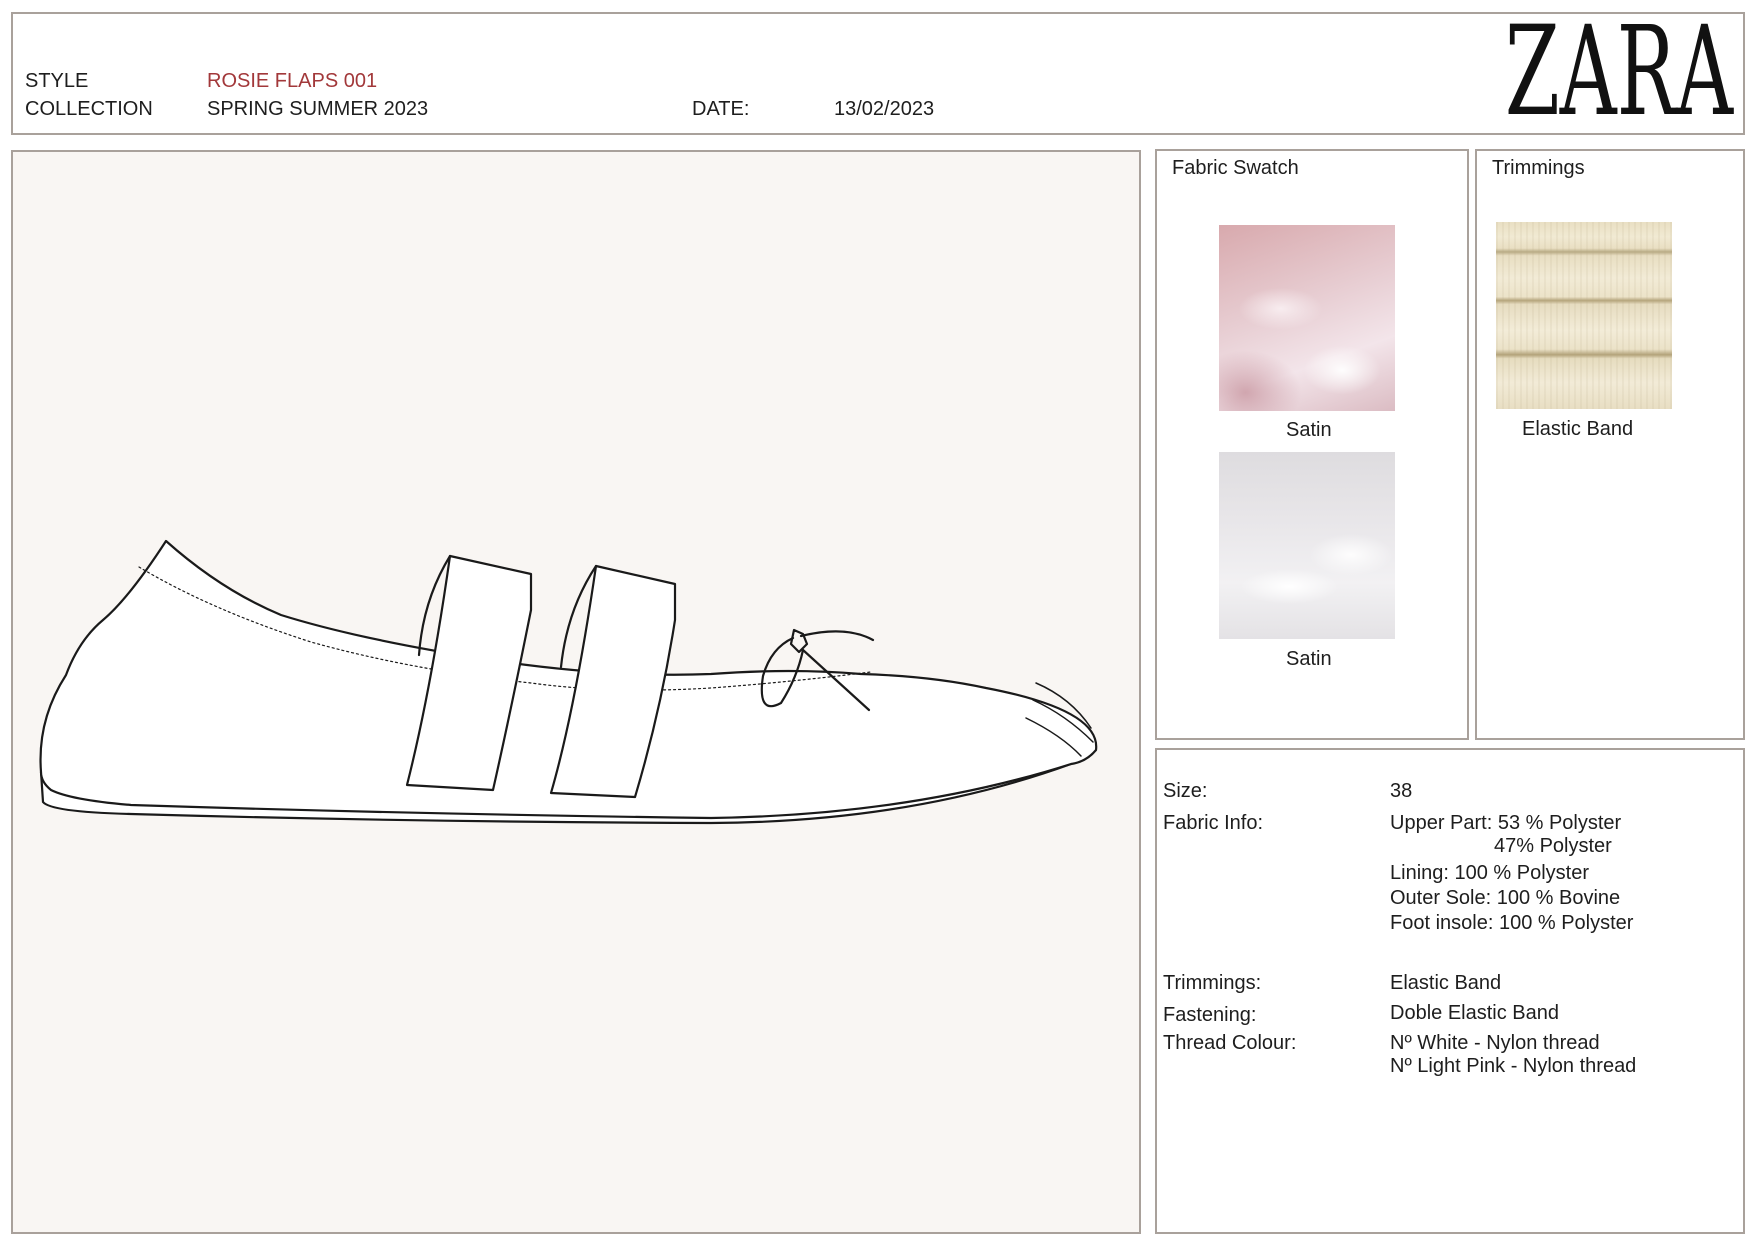  I want to click on collection-label: COLLECTION, so click(89, 109).